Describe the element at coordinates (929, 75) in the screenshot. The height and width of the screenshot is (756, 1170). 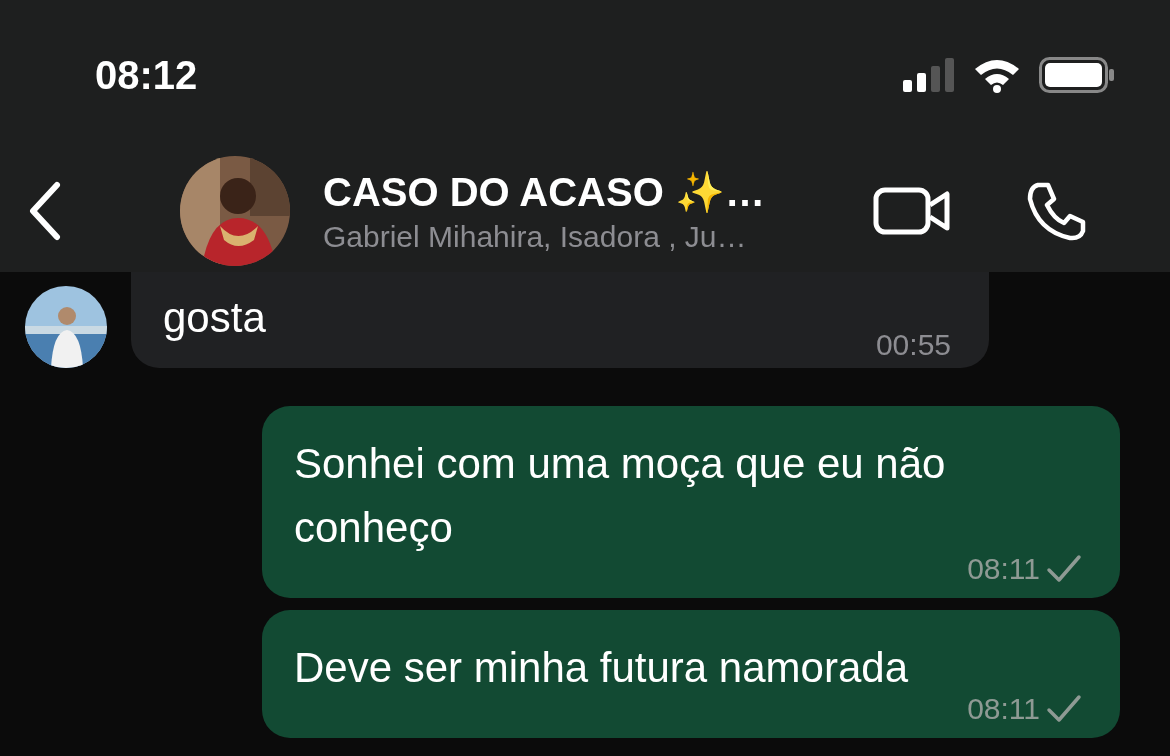
I see `signal-icon` at that location.